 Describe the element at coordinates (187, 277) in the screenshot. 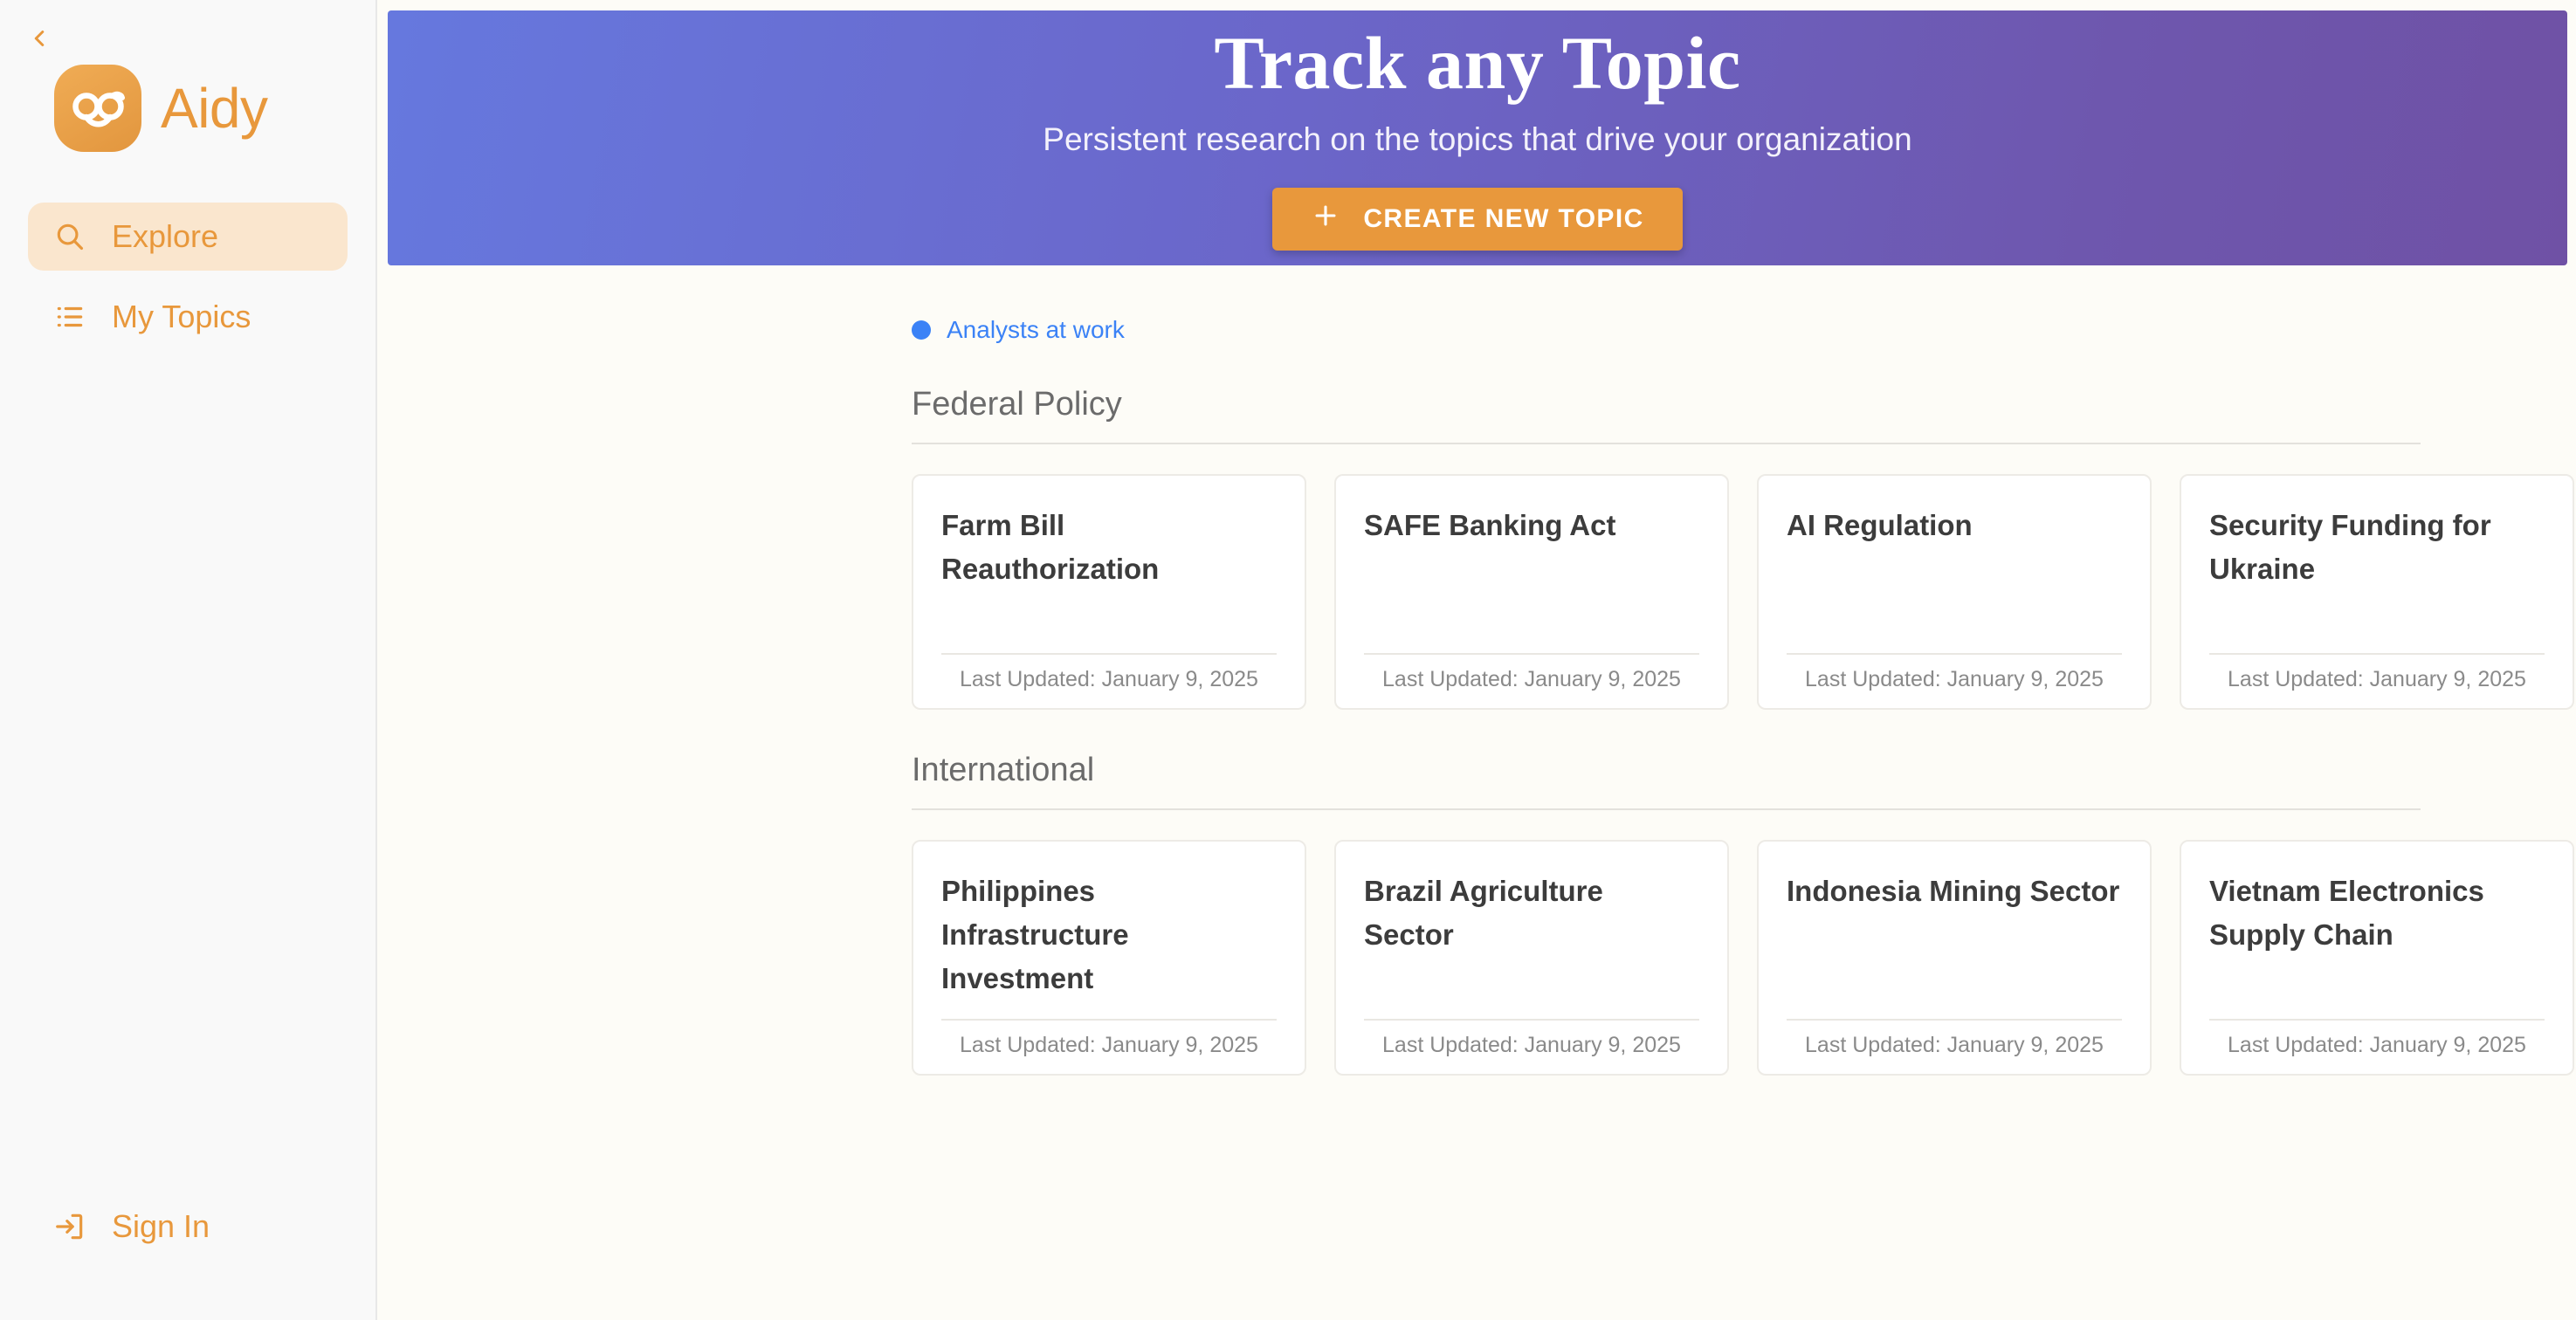

I see `sidebar-nav: Explore My Topics` at that location.